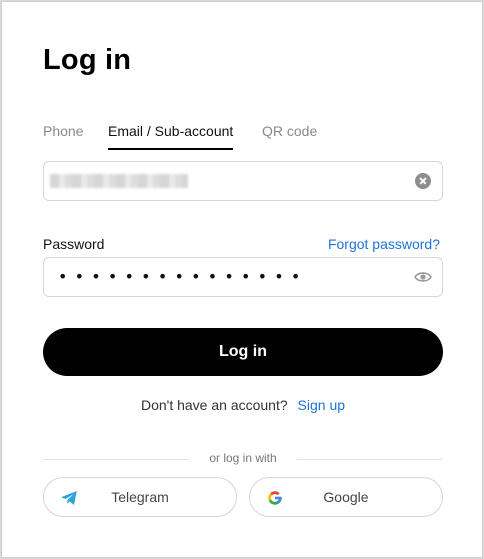 This screenshot has height=559, width=484. I want to click on divider-text: or log in with, so click(243, 458).